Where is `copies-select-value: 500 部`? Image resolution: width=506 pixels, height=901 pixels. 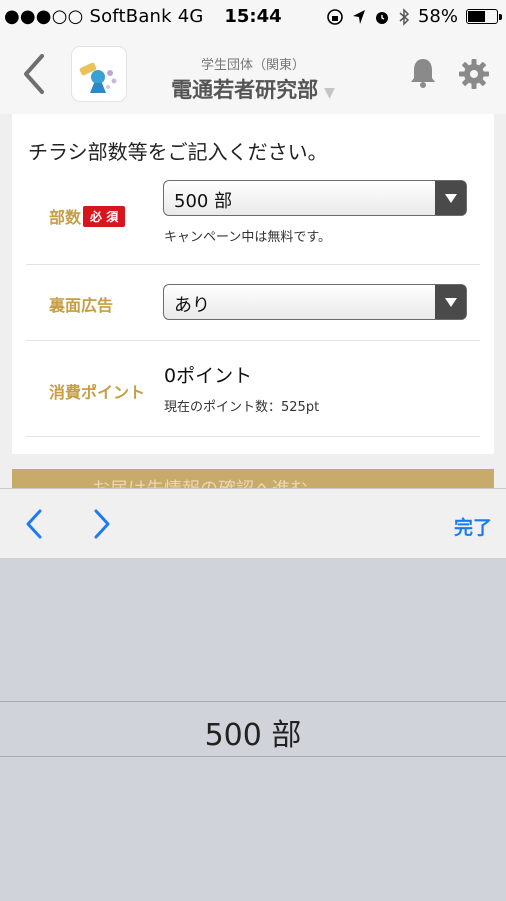
copies-select-value: 500 部 is located at coordinates (203, 201).